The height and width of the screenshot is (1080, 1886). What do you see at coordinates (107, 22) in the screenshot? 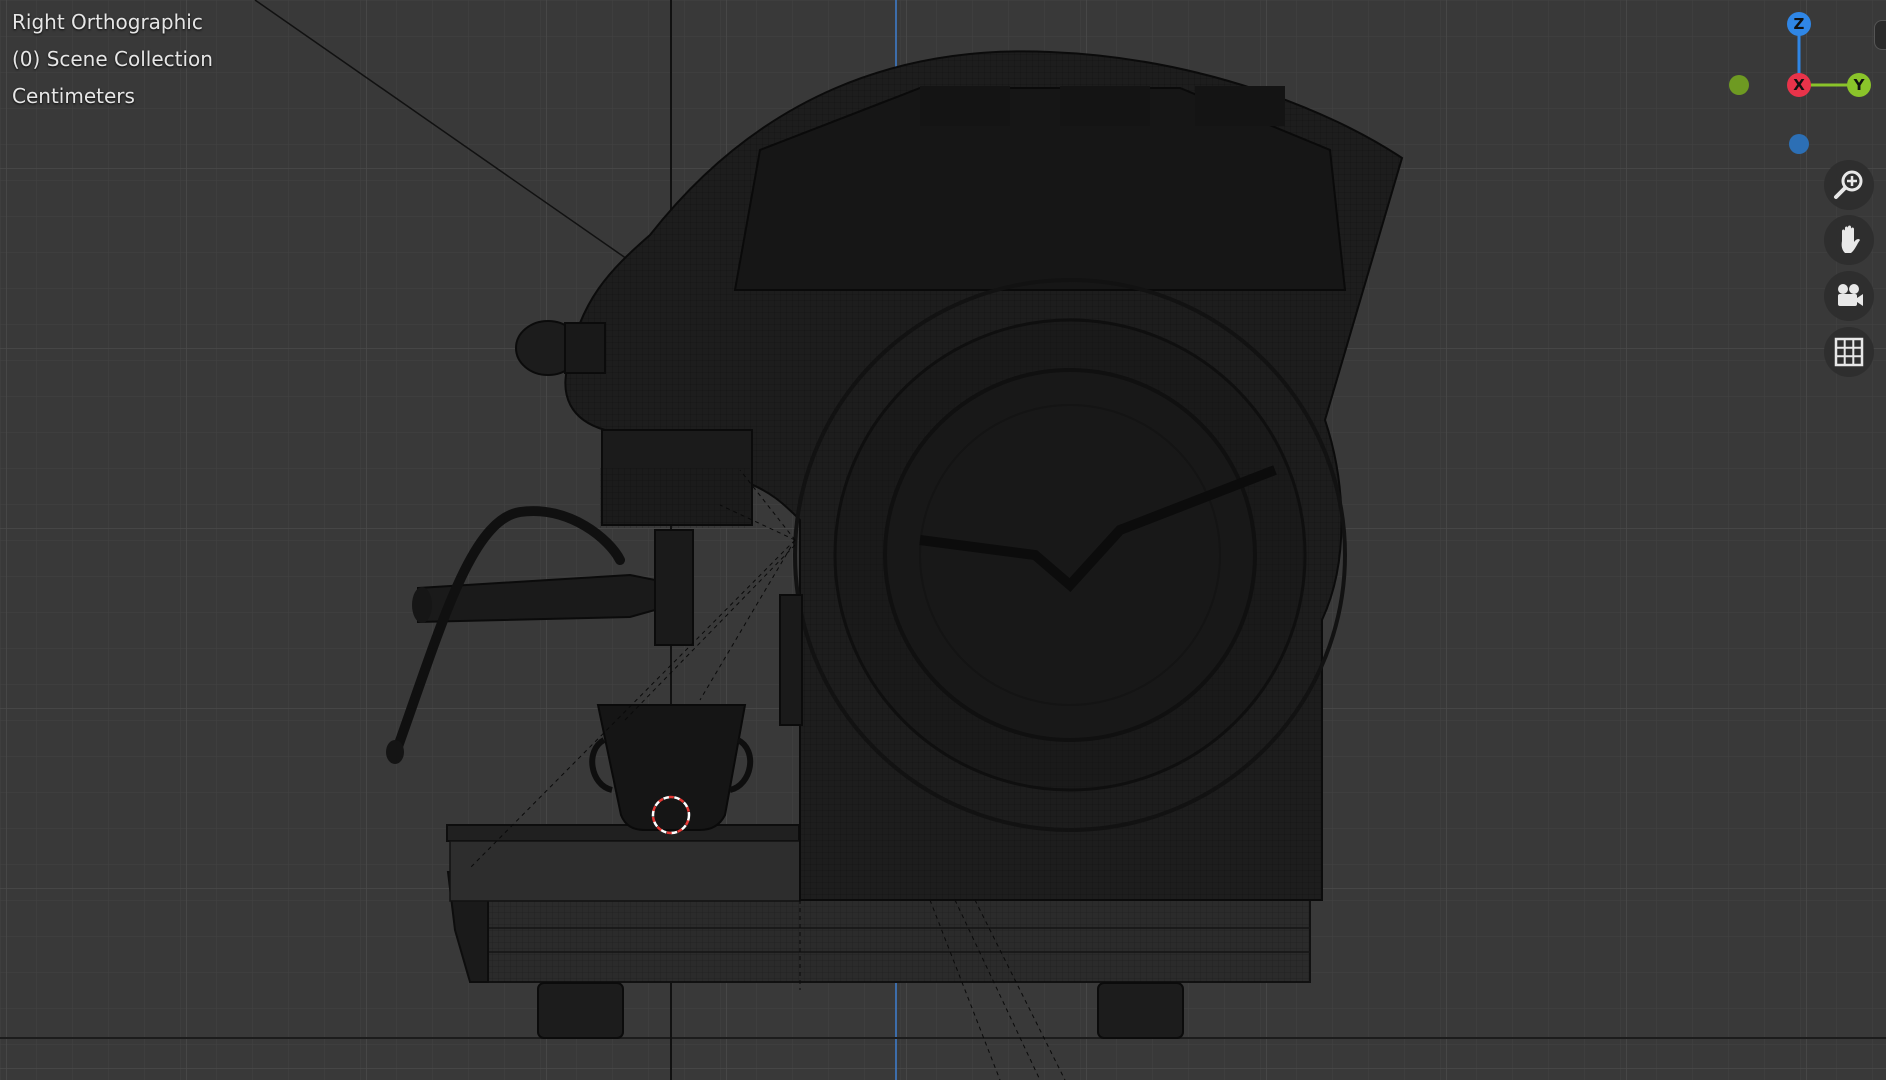
I see `view-name: Right Orthographic` at bounding box center [107, 22].